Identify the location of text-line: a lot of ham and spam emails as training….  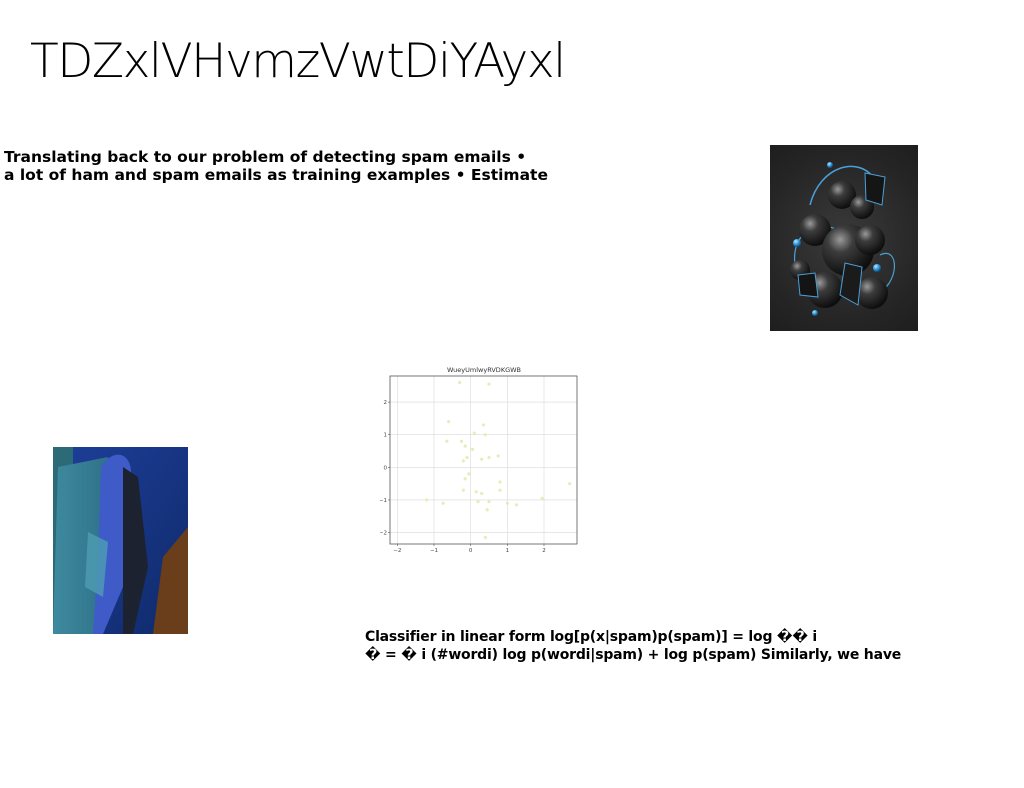
(276, 175).